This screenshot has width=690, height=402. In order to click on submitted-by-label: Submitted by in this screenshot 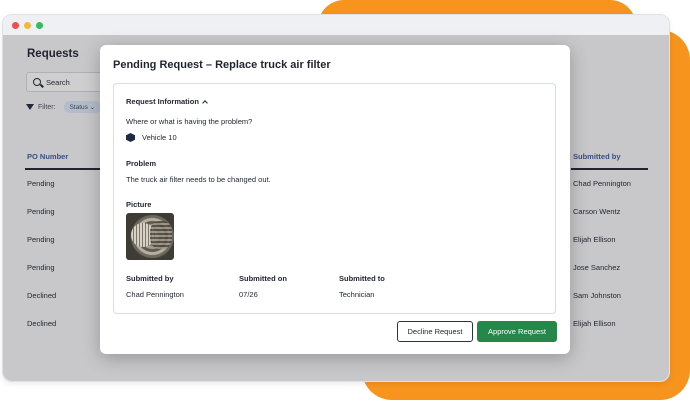, I will do `click(150, 278)`.